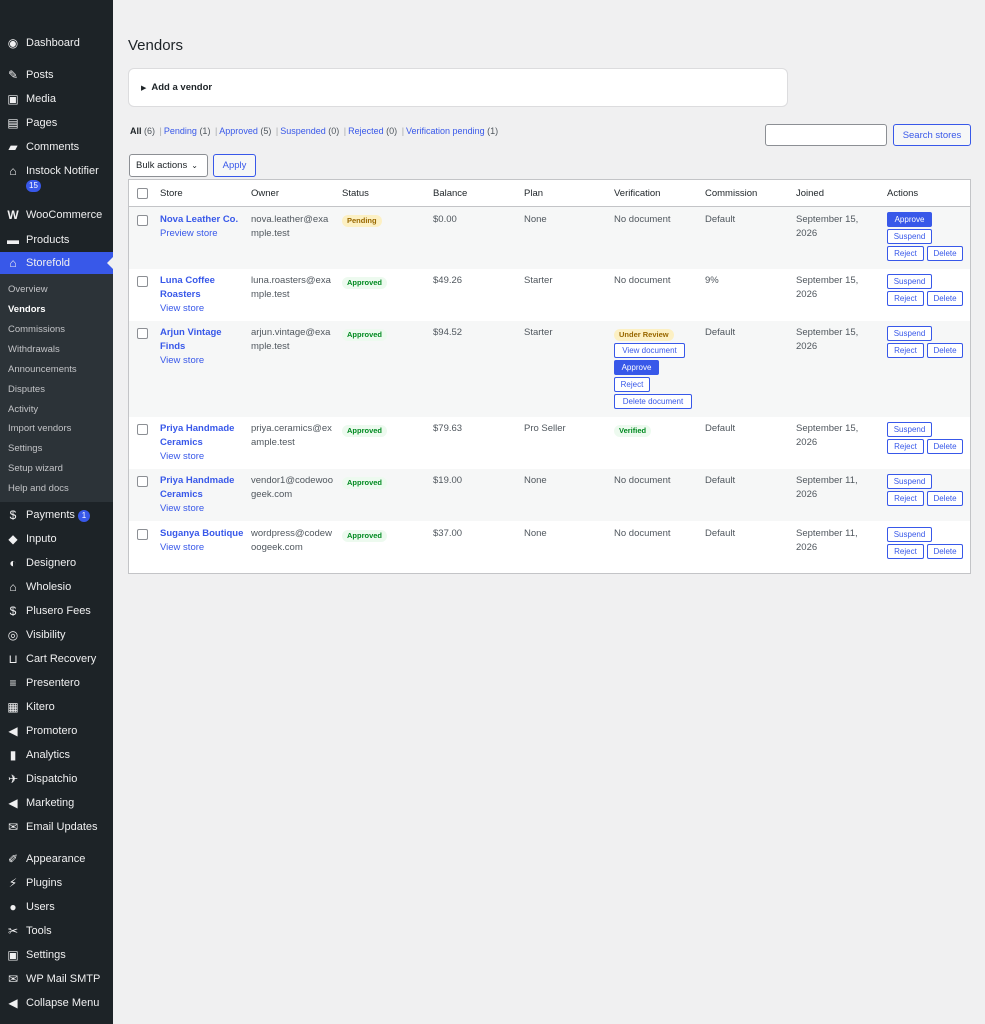 The width and height of the screenshot is (985, 1024). Describe the element at coordinates (25, 449) in the screenshot. I see `submenu-settings: Settings` at that location.